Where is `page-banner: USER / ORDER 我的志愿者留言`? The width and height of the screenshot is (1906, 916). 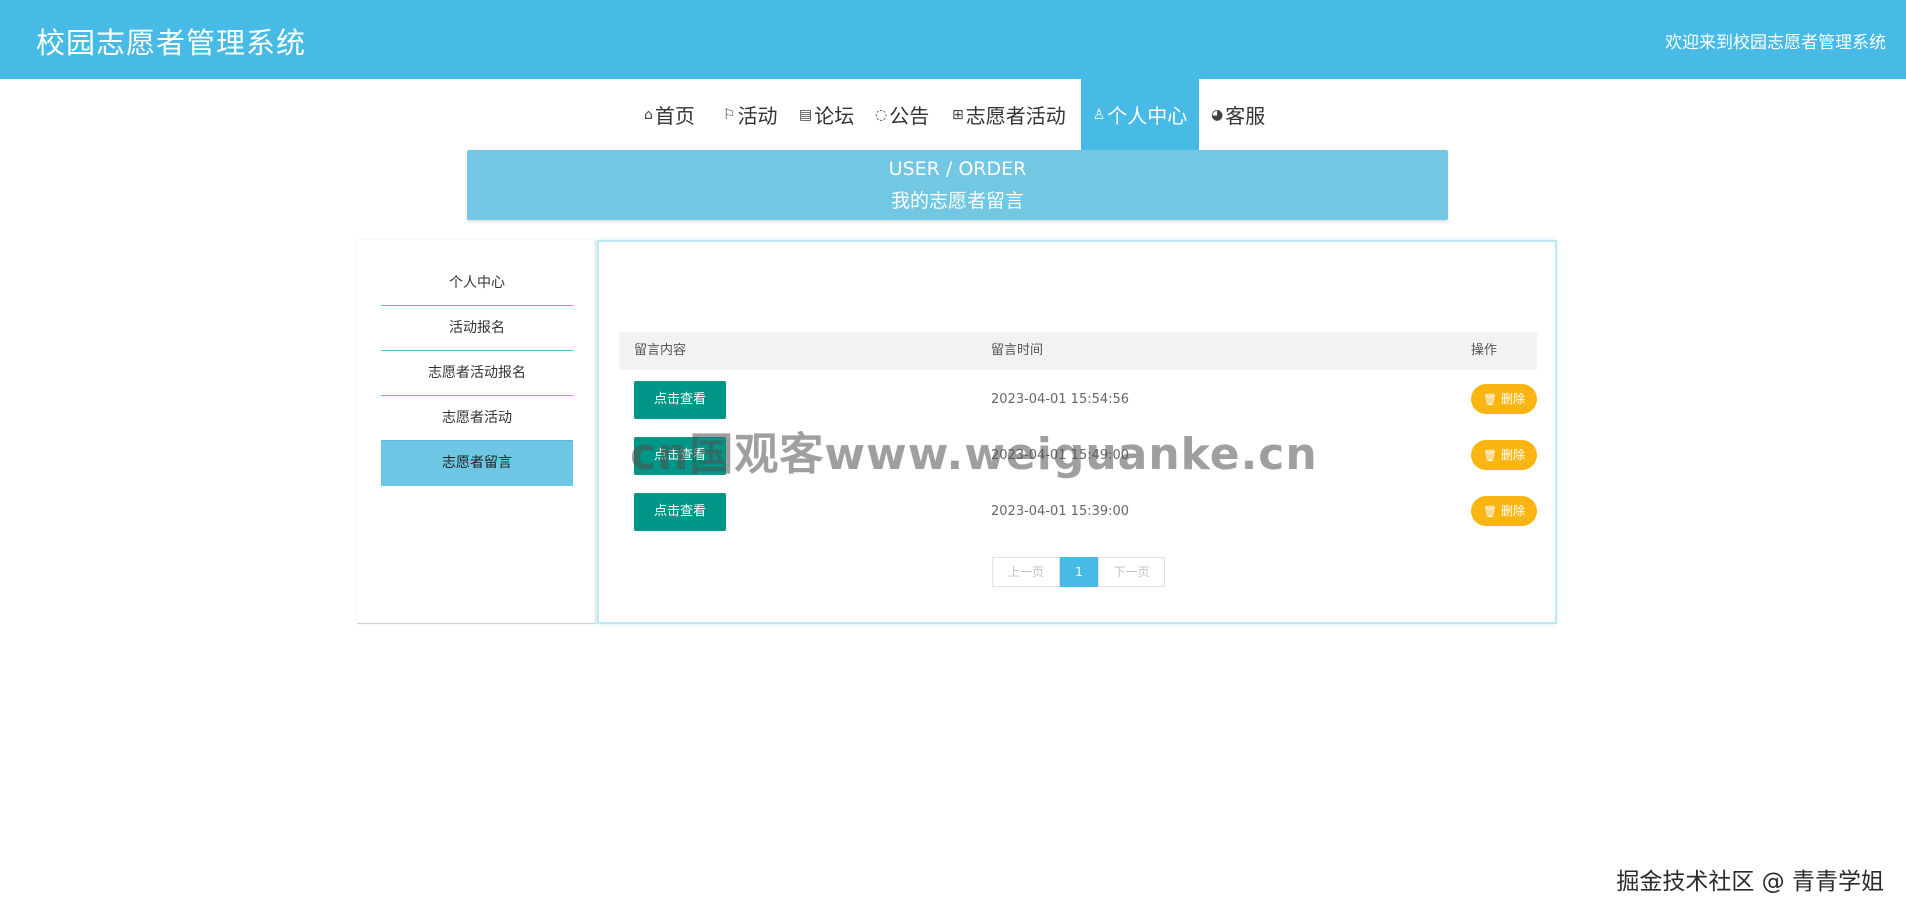
page-banner: USER / ORDER 我的志愿者留言 is located at coordinates (957, 185).